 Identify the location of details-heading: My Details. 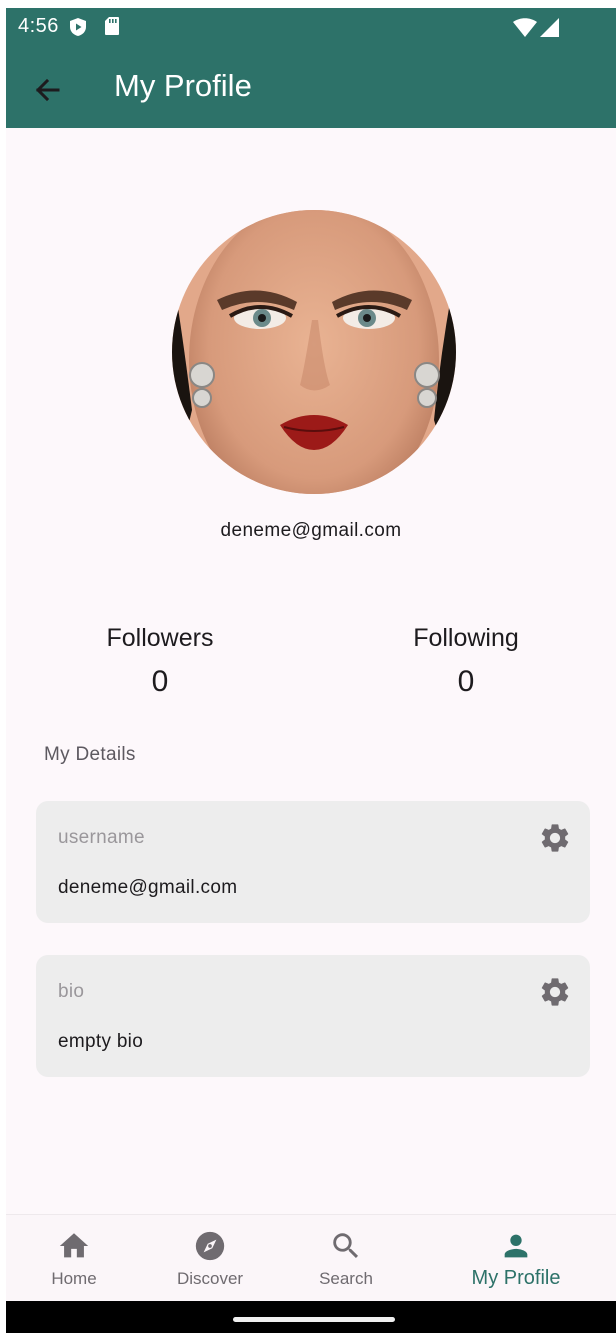
(90, 754).